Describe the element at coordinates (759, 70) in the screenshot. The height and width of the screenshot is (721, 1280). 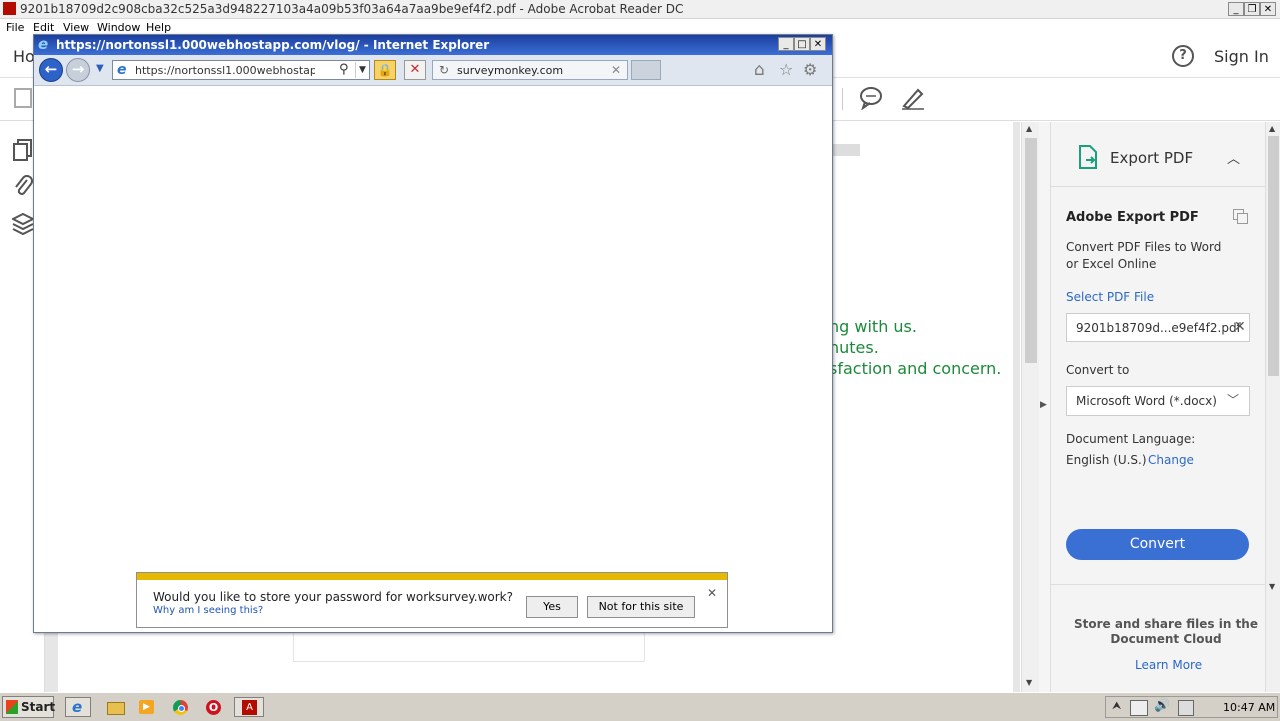
I see `home-icon: ⌂` at that location.